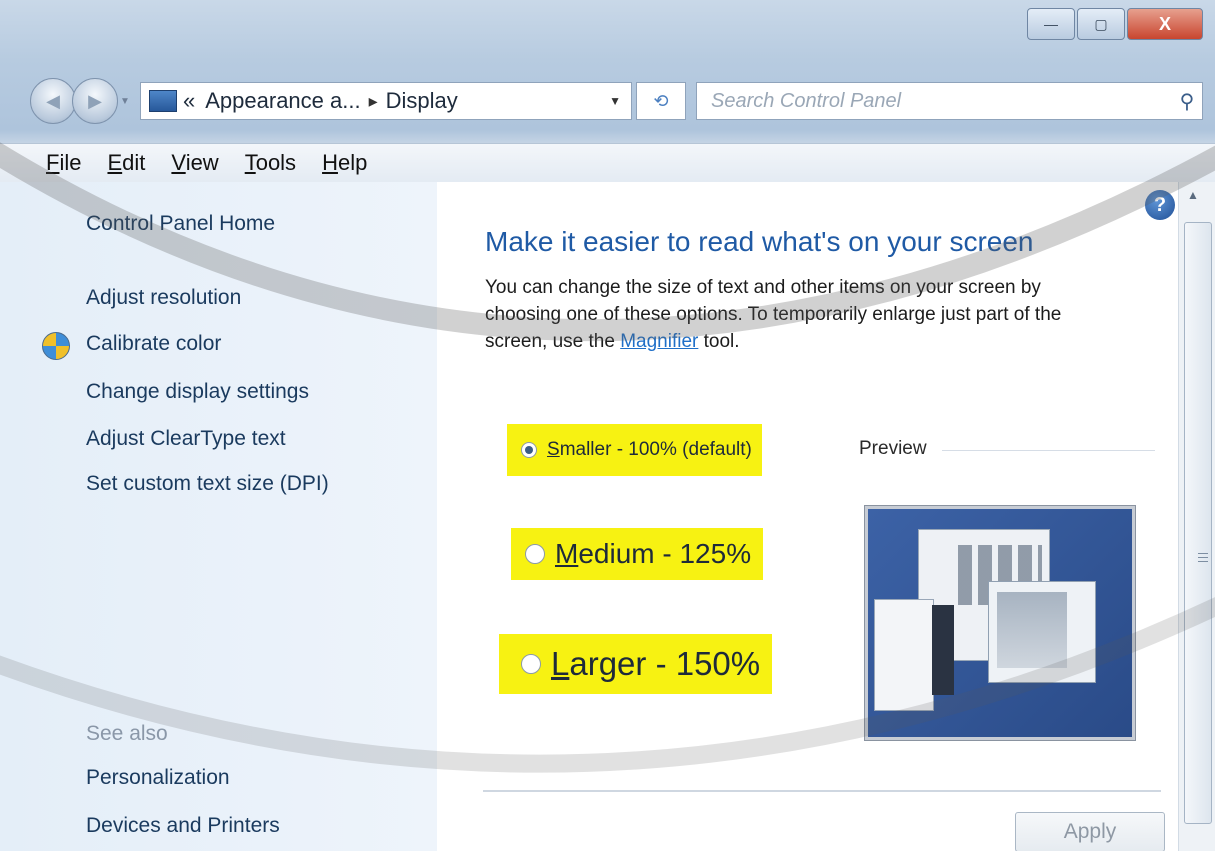 The image size is (1215, 851). I want to click on caption-buttons: — ▢ X, so click(1114, 25).